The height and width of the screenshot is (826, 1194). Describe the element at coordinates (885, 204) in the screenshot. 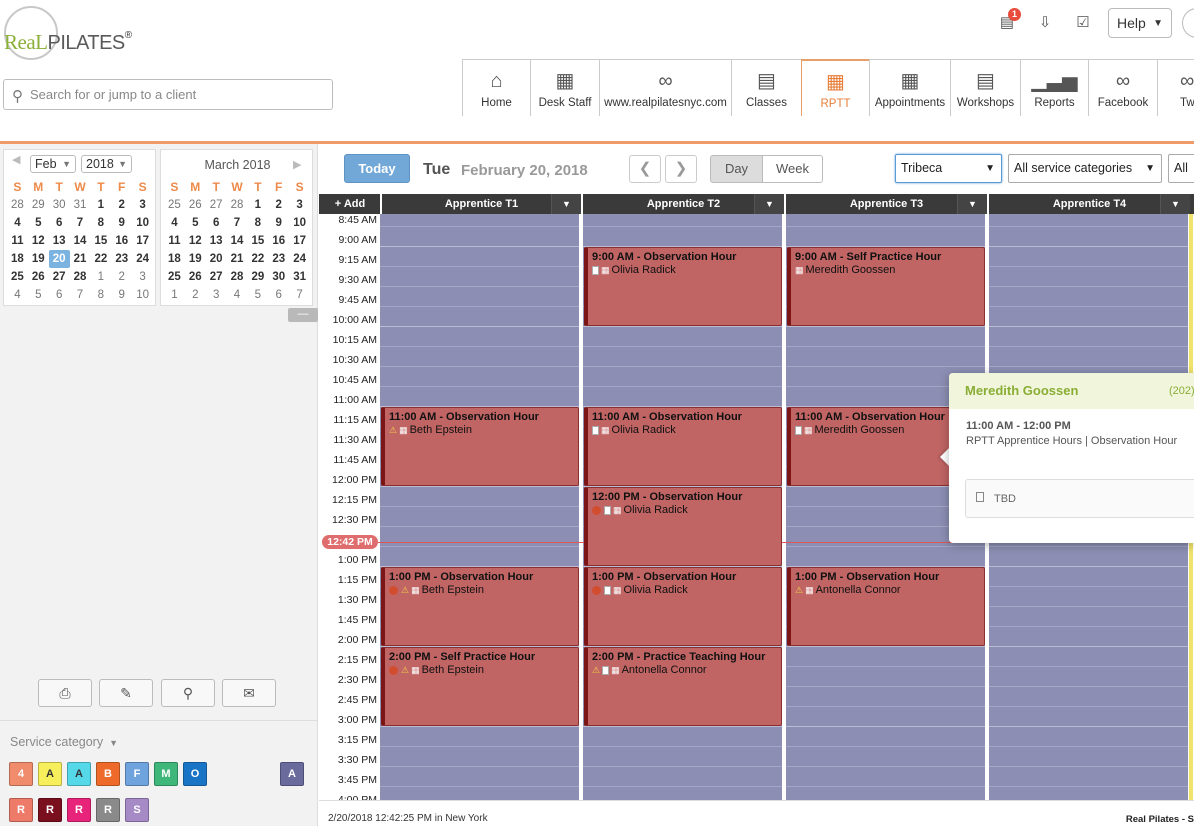

I see `column-header-t3: Apprentice T3 ▼` at that location.